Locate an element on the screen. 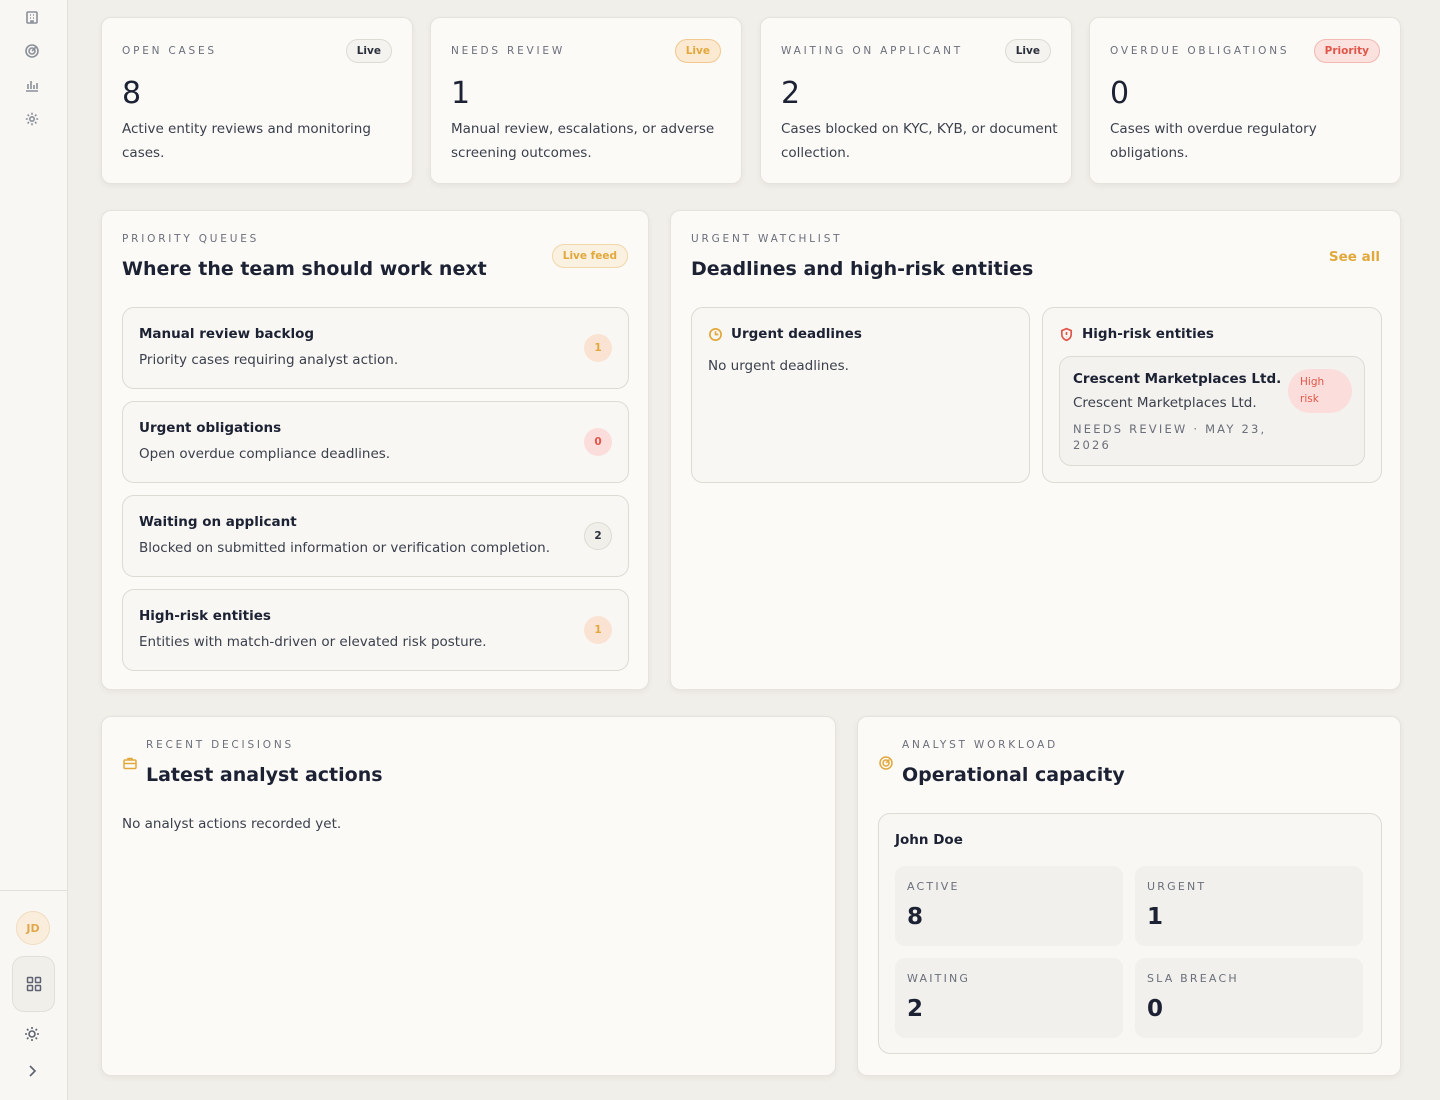 This screenshot has width=1440, height=1100. section-eyebrow: ANALYST WORKLOAD is located at coordinates (980, 745).